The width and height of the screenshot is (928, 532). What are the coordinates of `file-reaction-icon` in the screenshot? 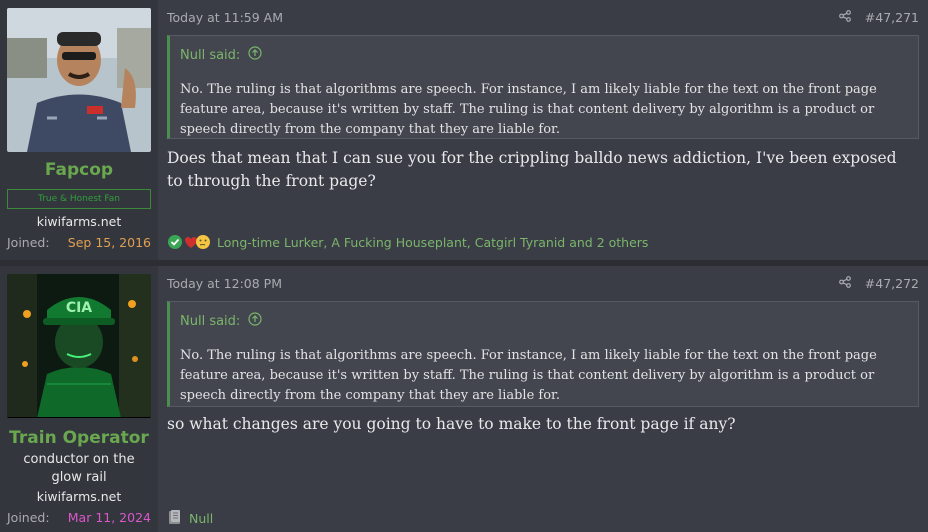 It's located at (175, 518).